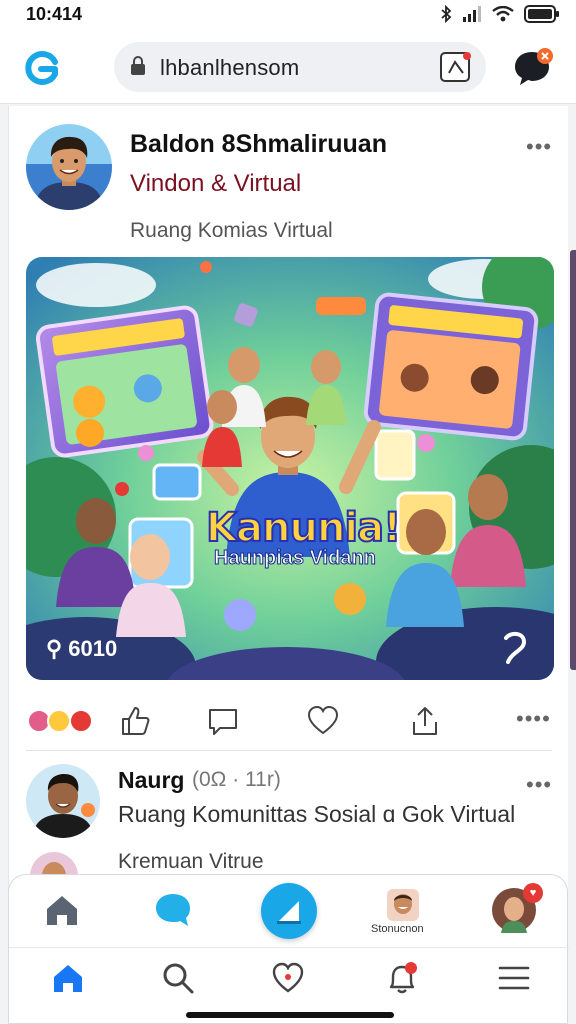 This screenshot has width=576, height=1024. Describe the element at coordinates (62, 721) in the screenshot. I see `reactions-icon` at that location.